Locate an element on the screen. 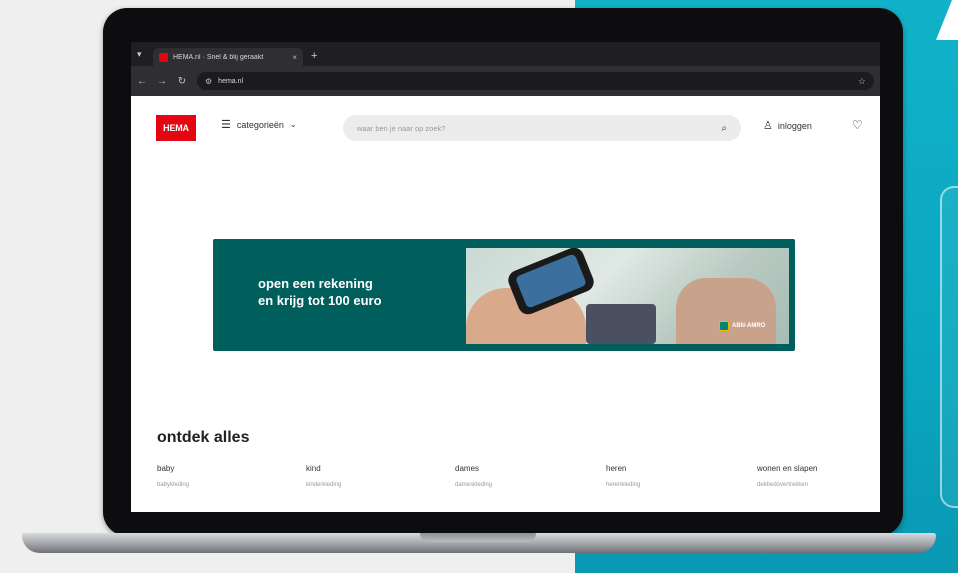 The width and height of the screenshot is (958, 573). star-icon: ☆ is located at coordinates (862, 81).